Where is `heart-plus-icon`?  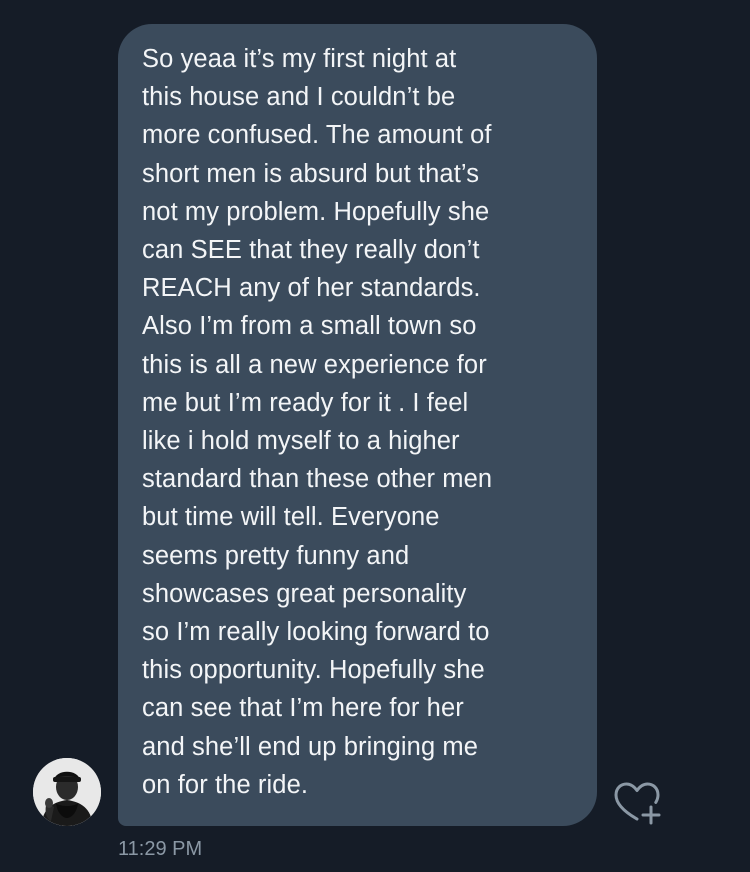 heart-plus-icon is located at coordinates (637, 803).